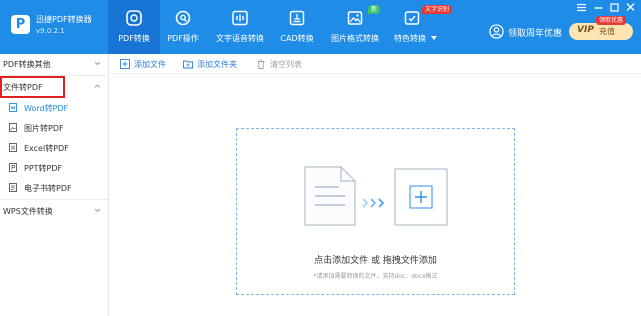 Image resolution: width=641 pixels, height=316 pixels. What do you see at coordinates (240, 38) in the screenshot?
I see `tab-label: 文字语音转换` at bounding box center [240, 38].